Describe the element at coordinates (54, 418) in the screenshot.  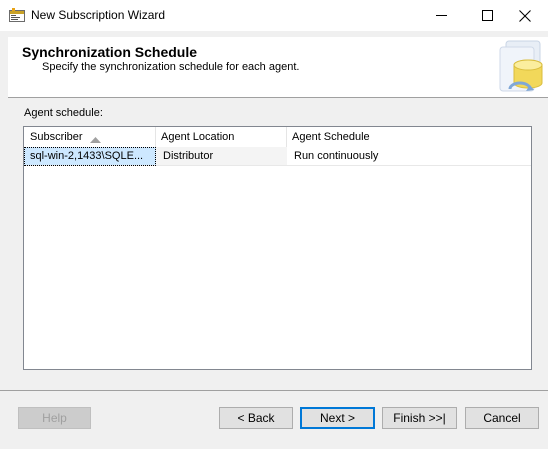
I see `help-button: Help` at that location.